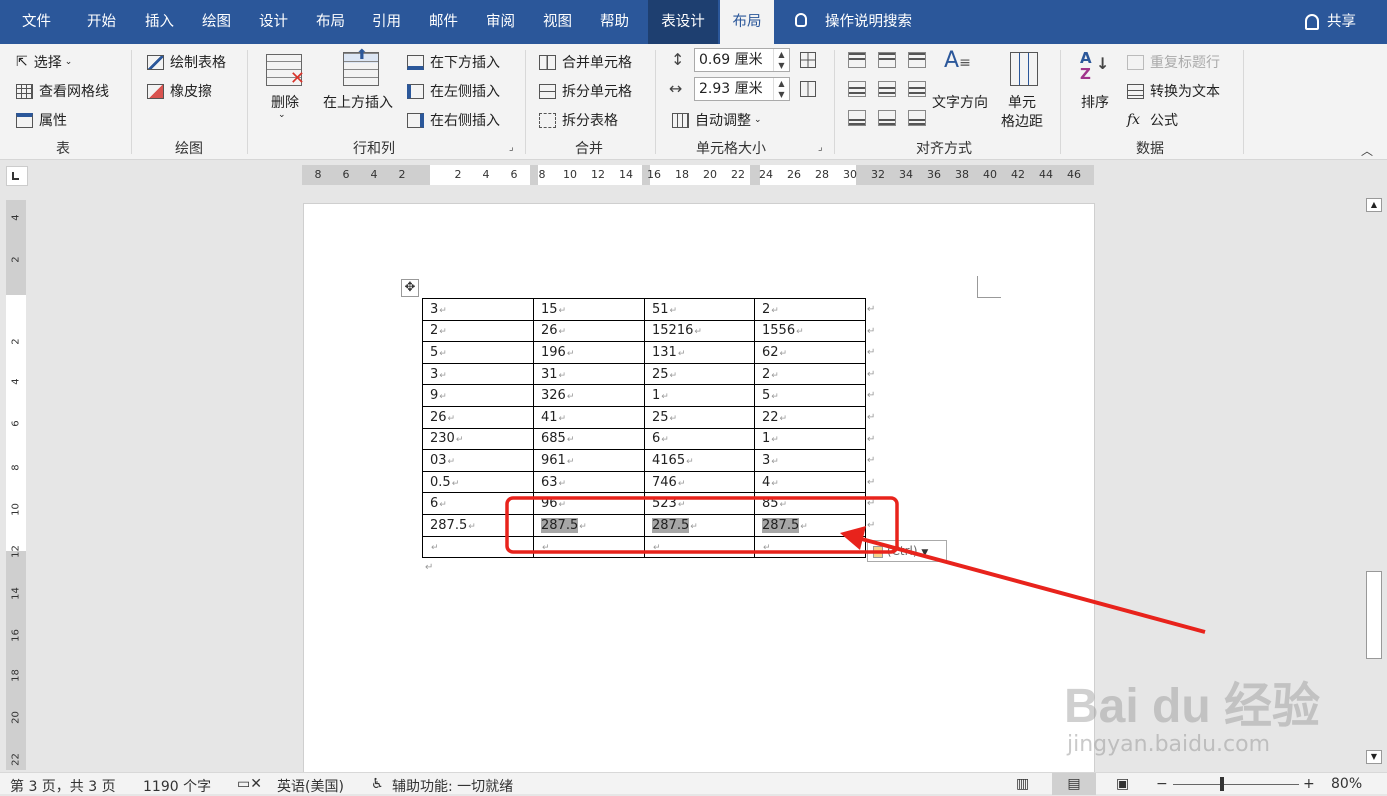 This screenshot has width=1387, height=796. I want to click on tab-references: 引用, so click(386, 22).